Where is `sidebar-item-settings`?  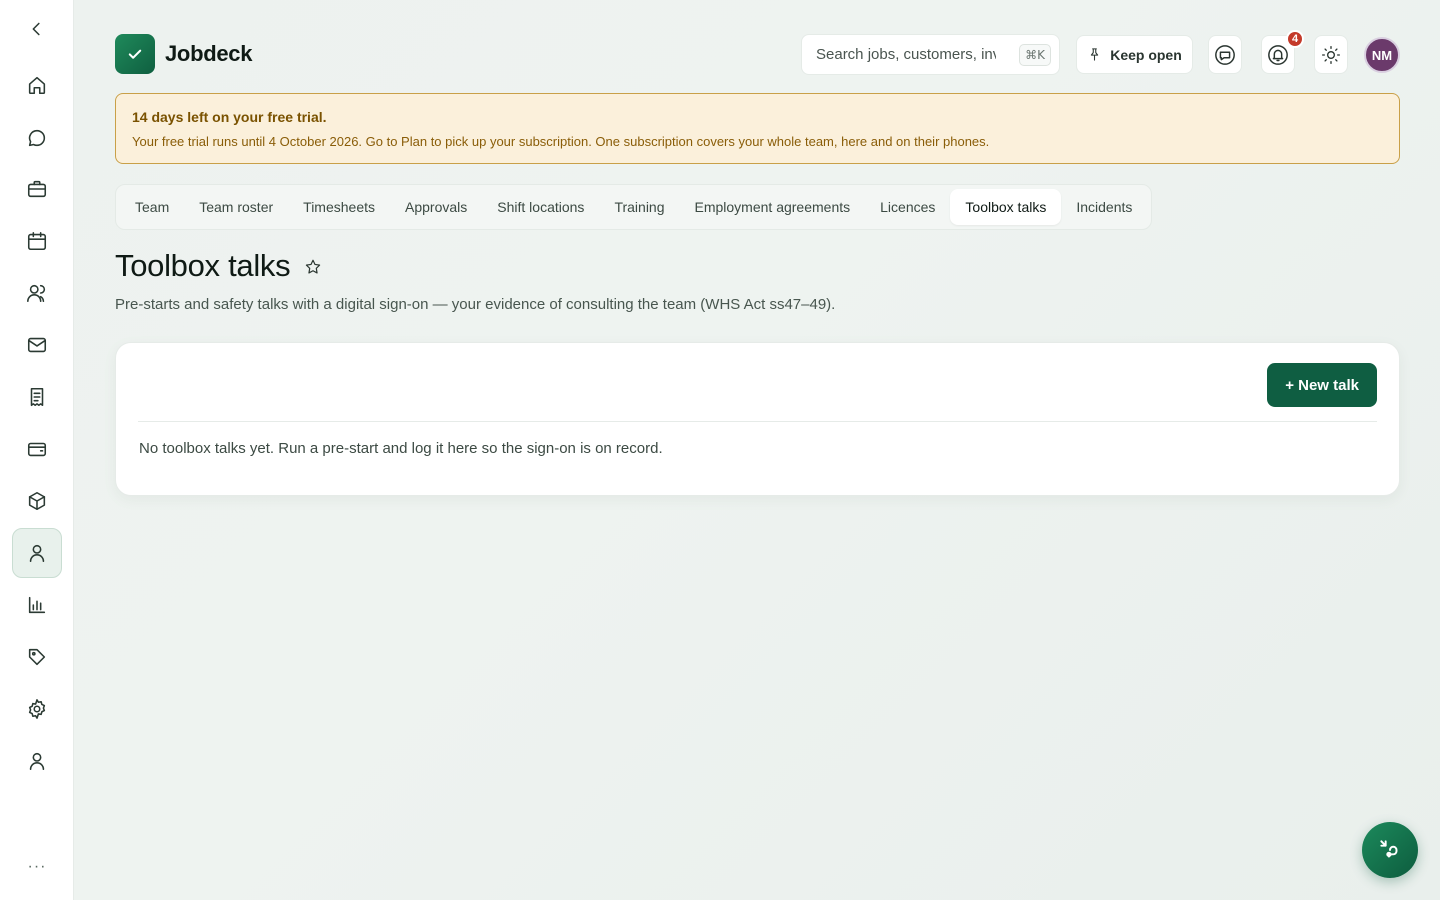 sidebar-item-settings is located at coordinates (37, 709).